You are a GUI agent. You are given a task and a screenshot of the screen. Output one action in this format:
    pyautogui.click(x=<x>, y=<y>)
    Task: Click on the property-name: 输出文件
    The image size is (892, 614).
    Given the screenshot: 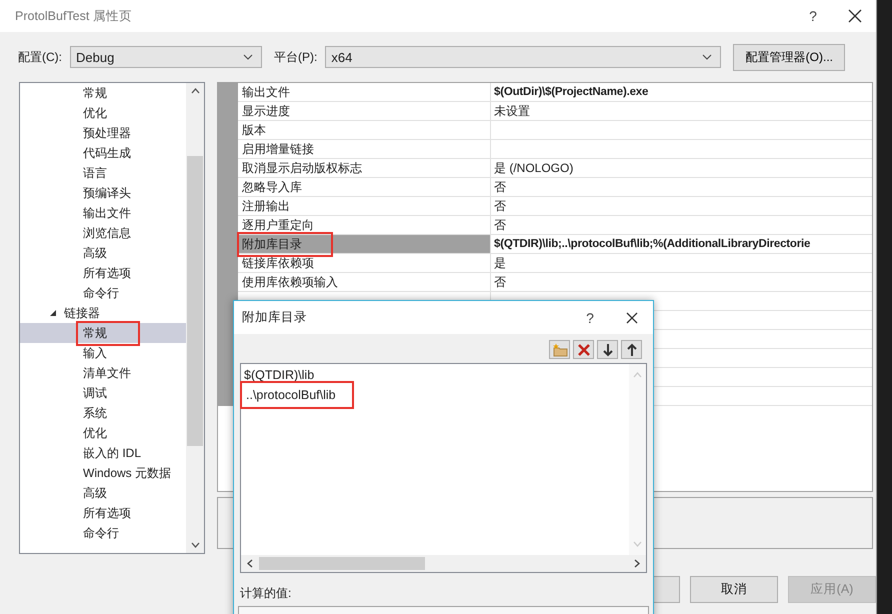 What is the action you would take?
    pyautogui.click(x=266, y=92)
    